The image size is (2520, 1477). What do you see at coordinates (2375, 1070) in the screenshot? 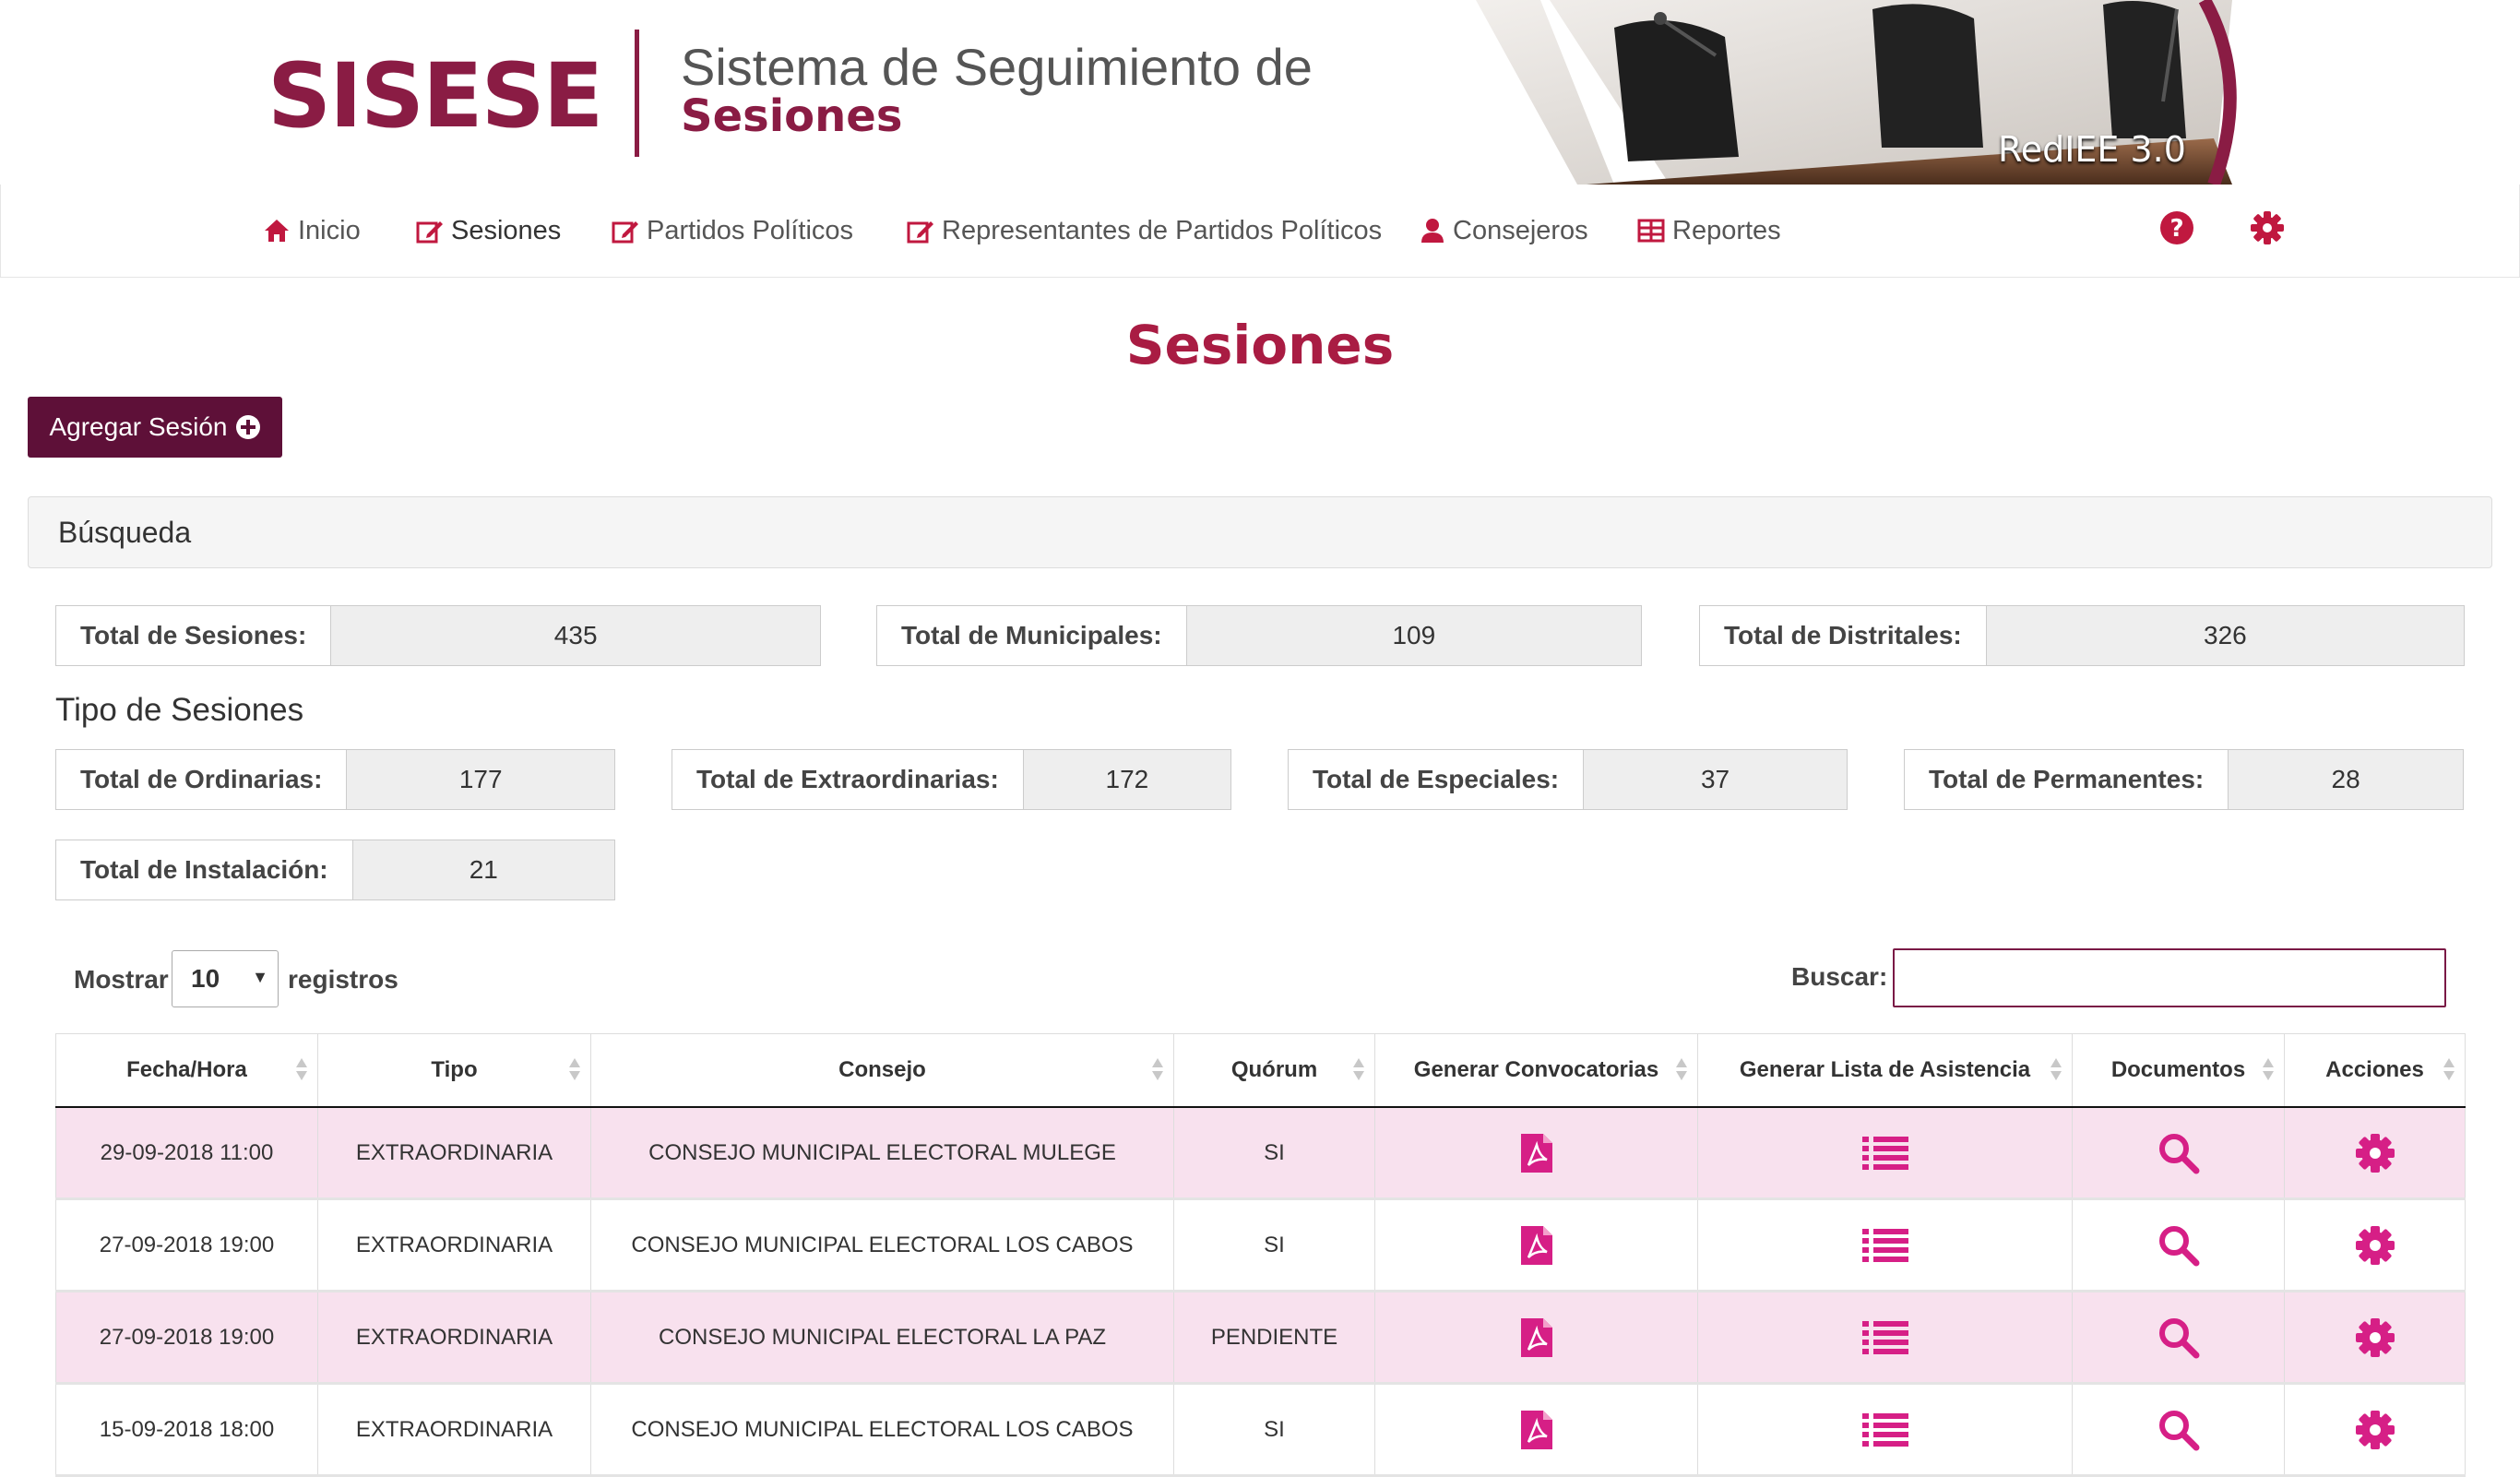
I see `column-header-acciones: Acciones` at bounding box center [2375, 1070].